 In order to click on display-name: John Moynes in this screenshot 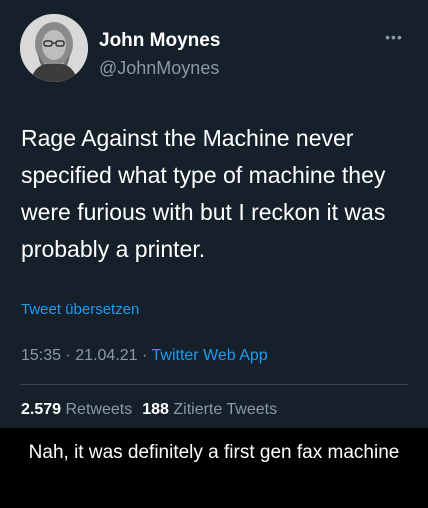, I will do `click(159, 41)`.